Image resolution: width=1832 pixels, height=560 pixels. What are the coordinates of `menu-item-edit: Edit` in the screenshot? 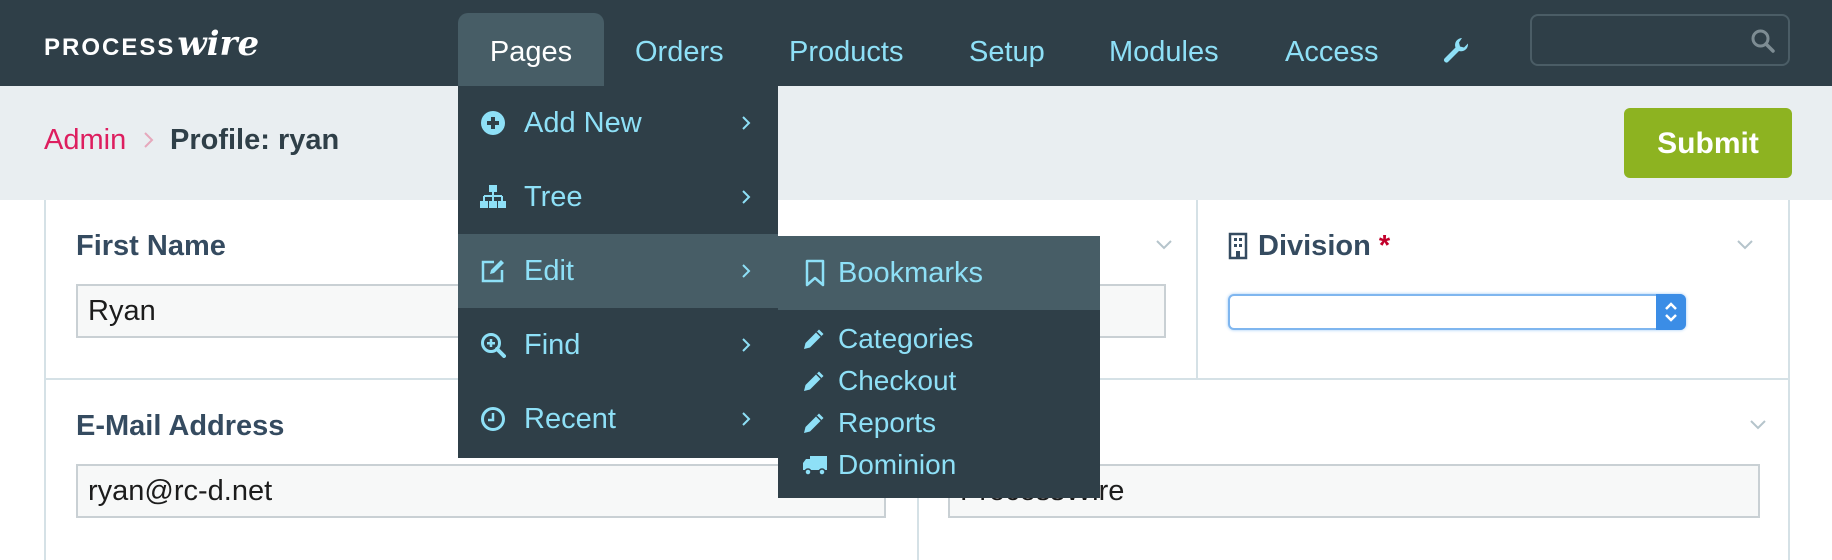 It's located at (618, 271).